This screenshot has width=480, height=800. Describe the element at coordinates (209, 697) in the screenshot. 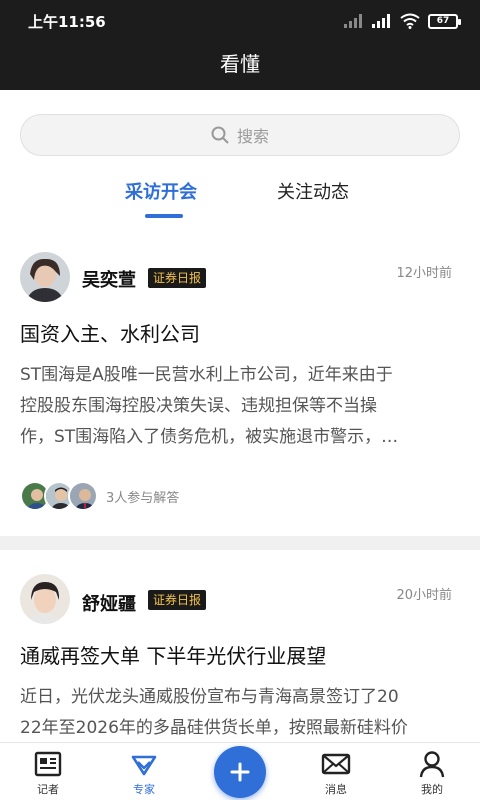

I see `excerpt-line: 近日，光伏龙头通威股份宣布与青海高景签订了20` at that location.